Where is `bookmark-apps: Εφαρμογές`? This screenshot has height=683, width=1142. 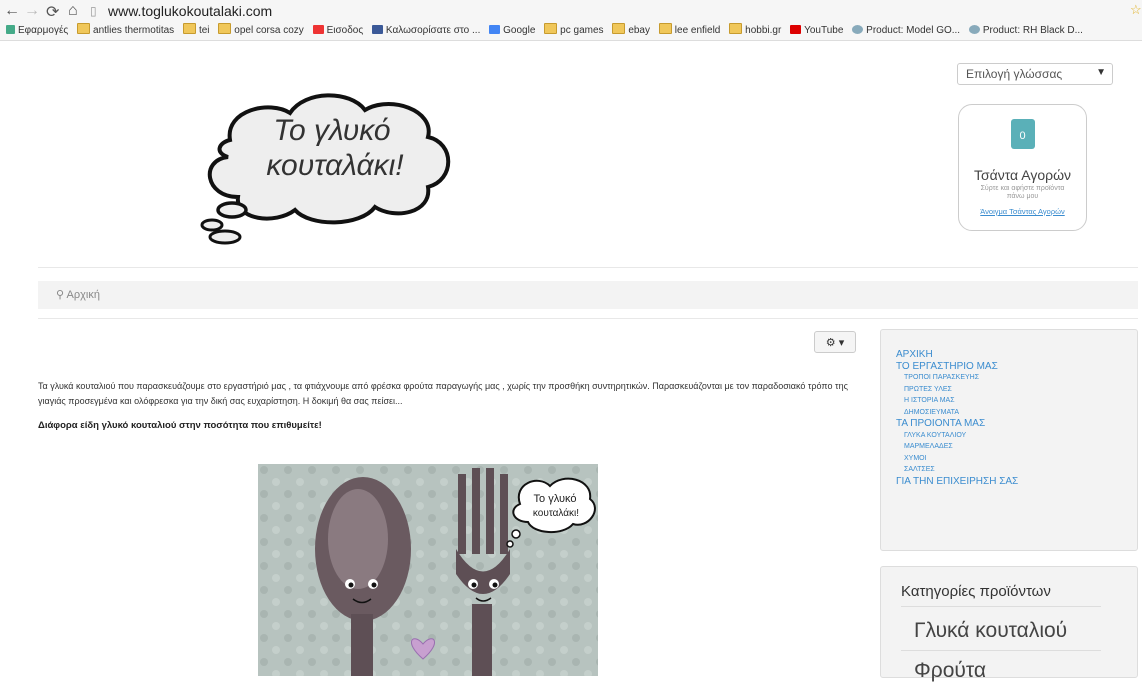 bookmark-apps: Εφαρμογές is located at coordinates (37, 31).